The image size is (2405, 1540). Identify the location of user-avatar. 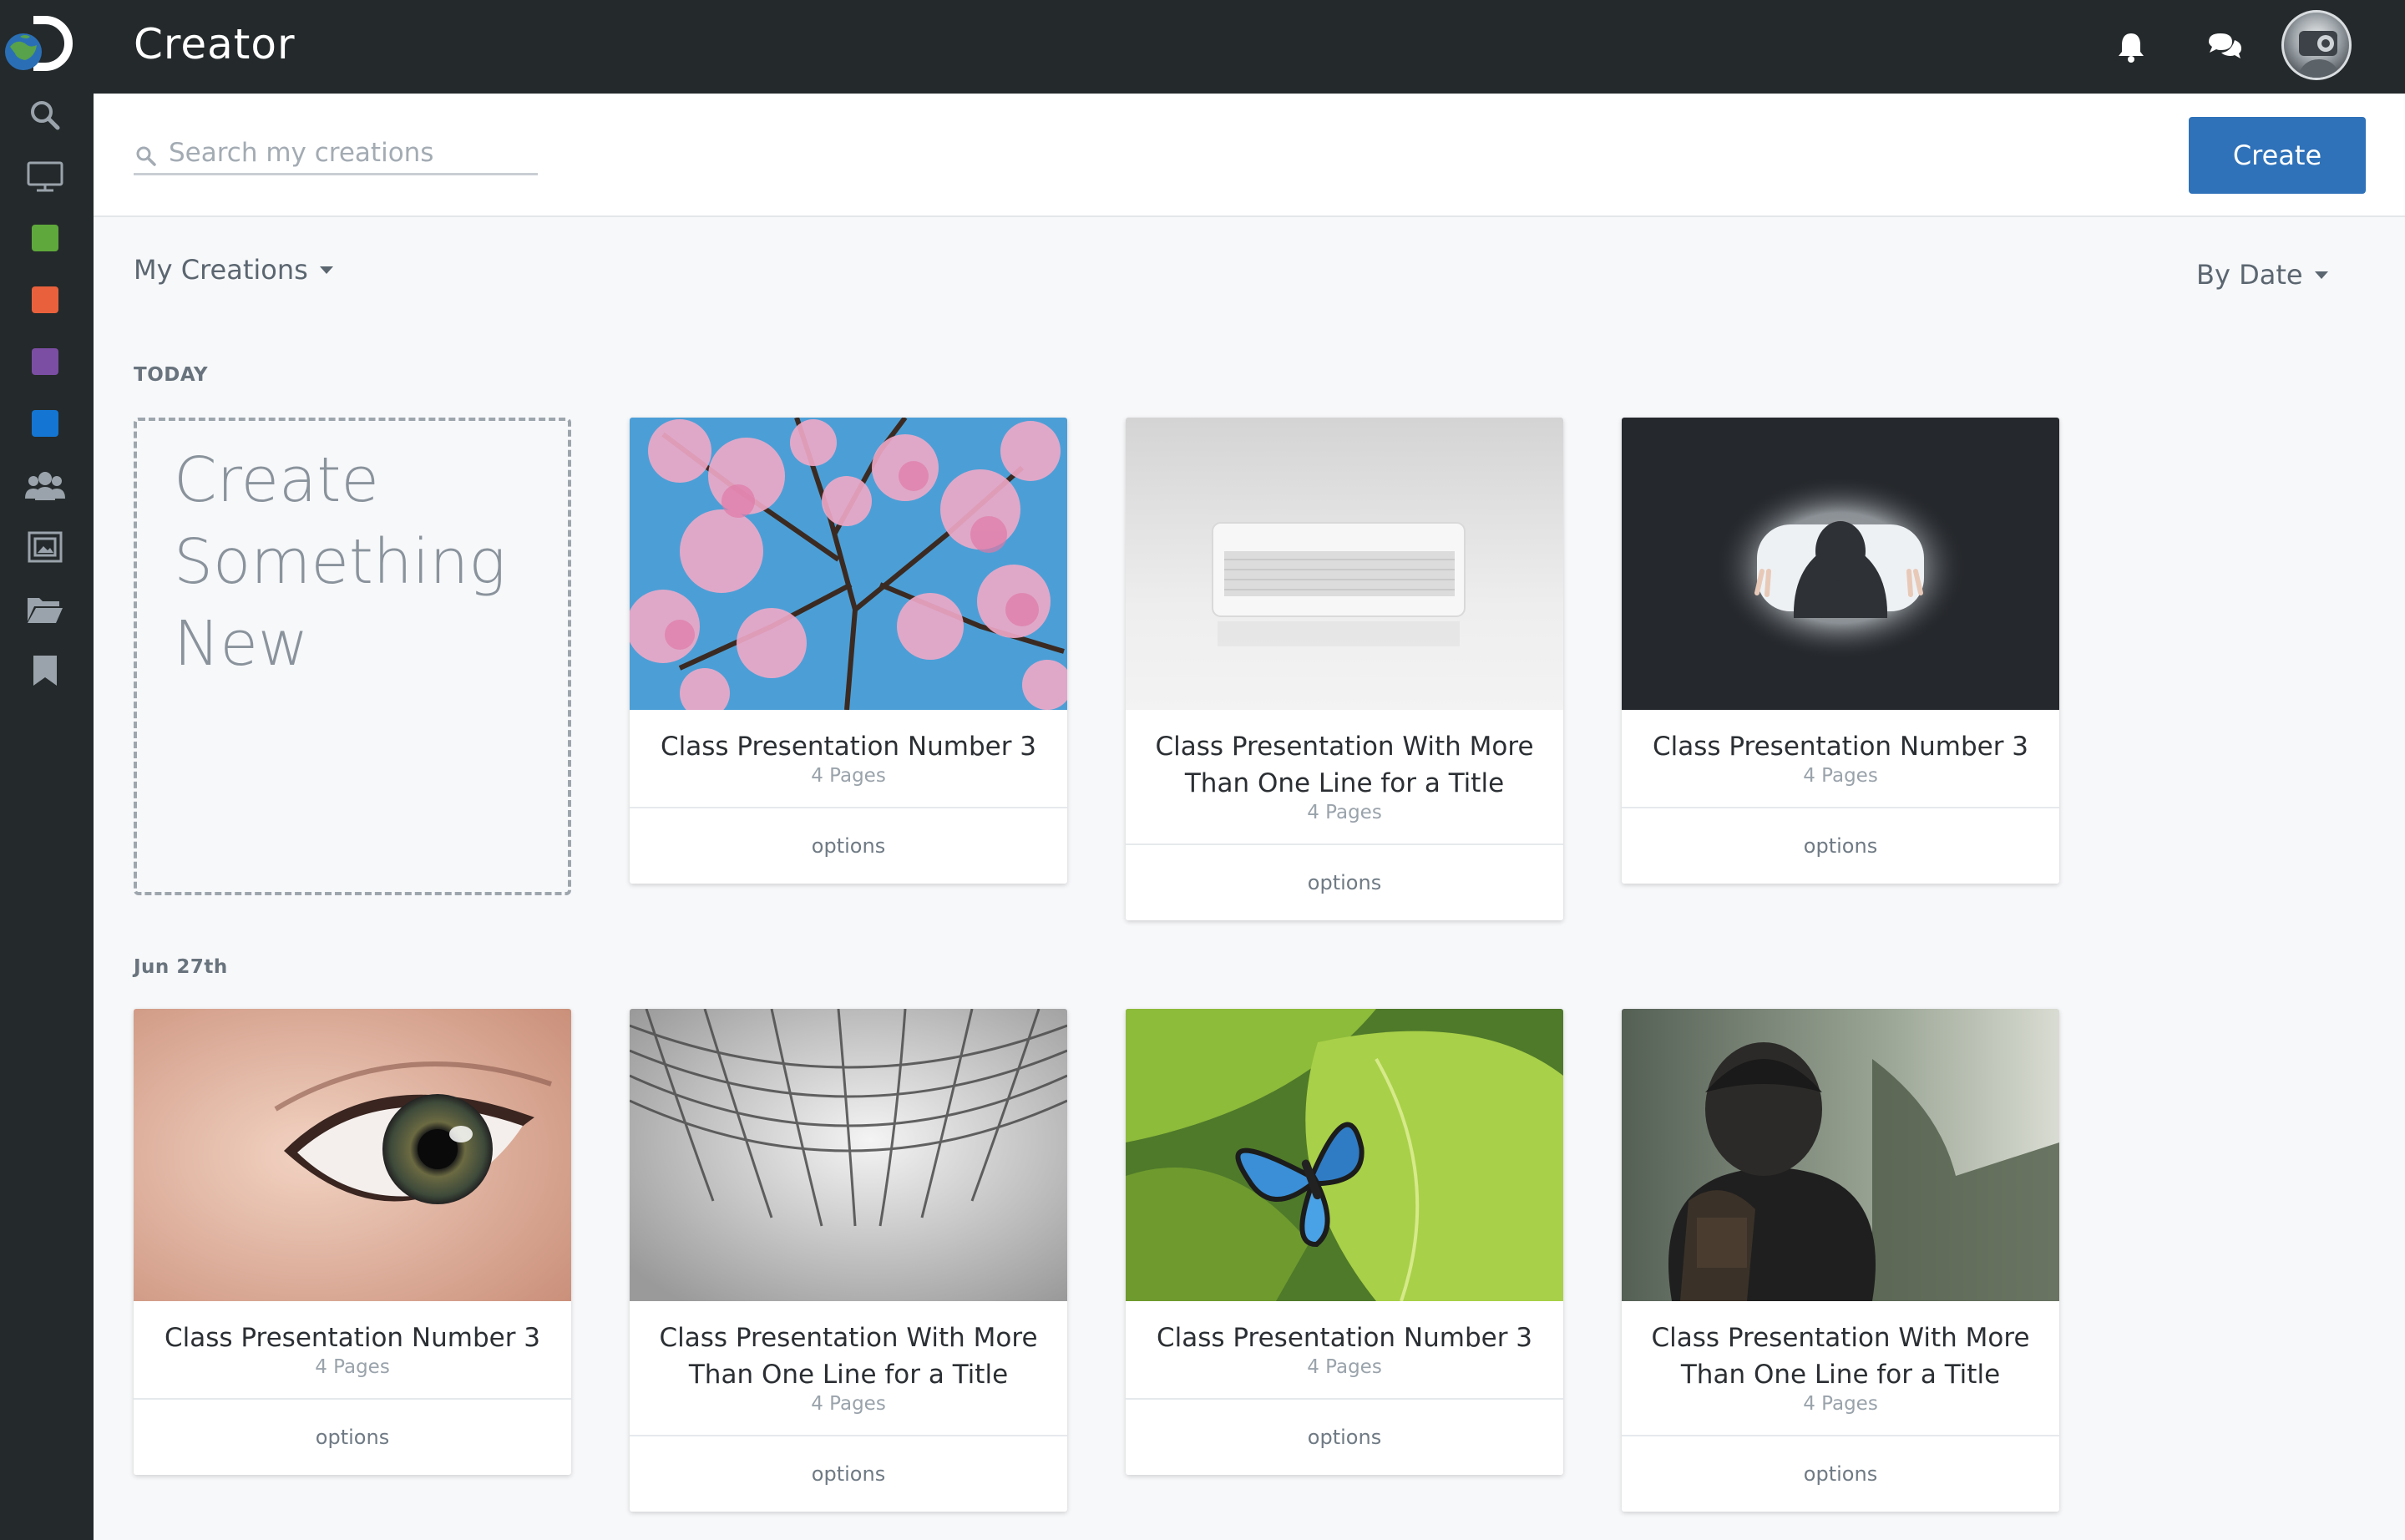
(2316, 45).